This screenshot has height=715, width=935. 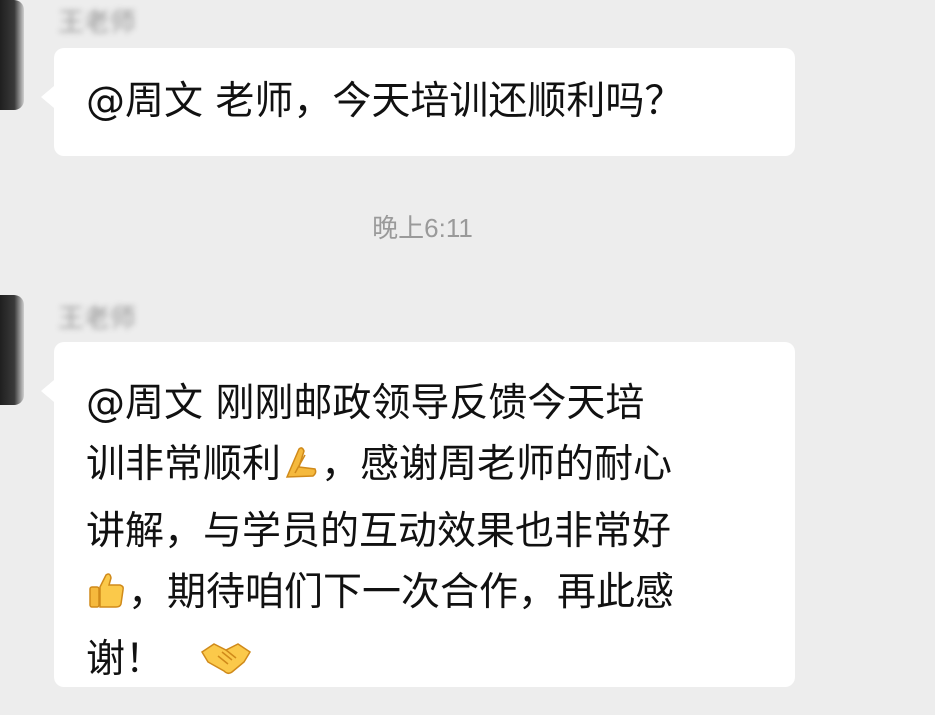 What do you see at coordinates (401, 592) in the screenshot?
I see `message-text: ，期待咱们下一次合作，再此感` at bounding box center [401, 592].